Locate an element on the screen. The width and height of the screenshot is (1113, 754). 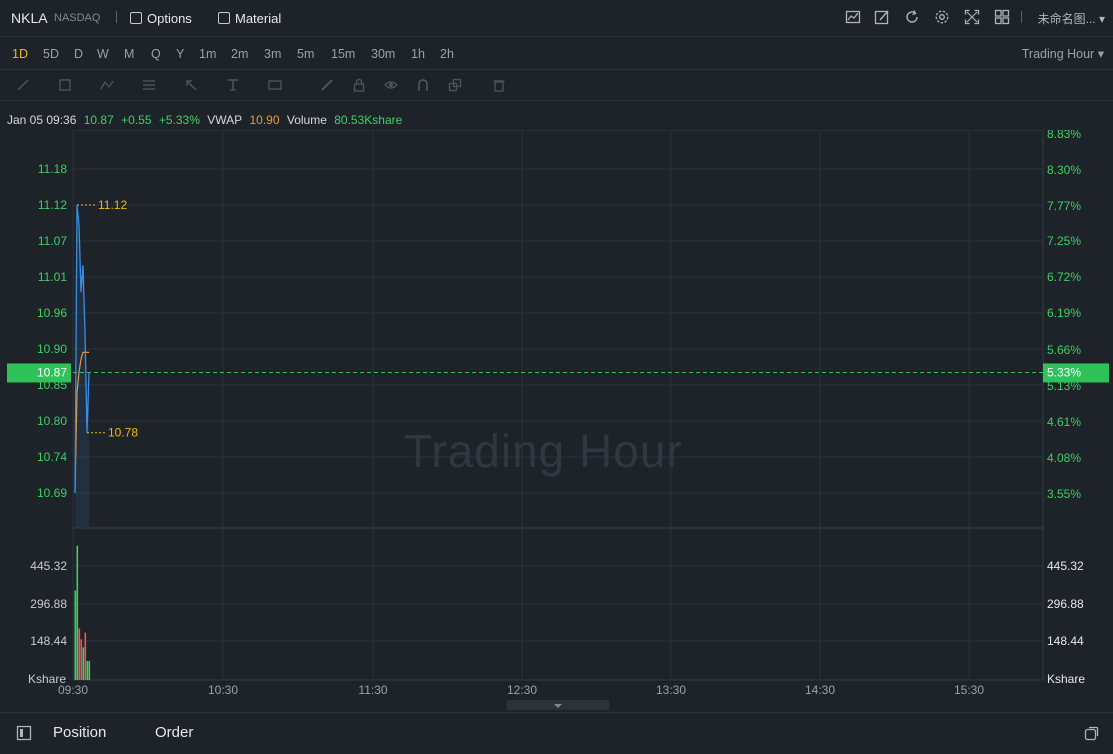
chevron-down-icon is located at coordinates (558, 706).